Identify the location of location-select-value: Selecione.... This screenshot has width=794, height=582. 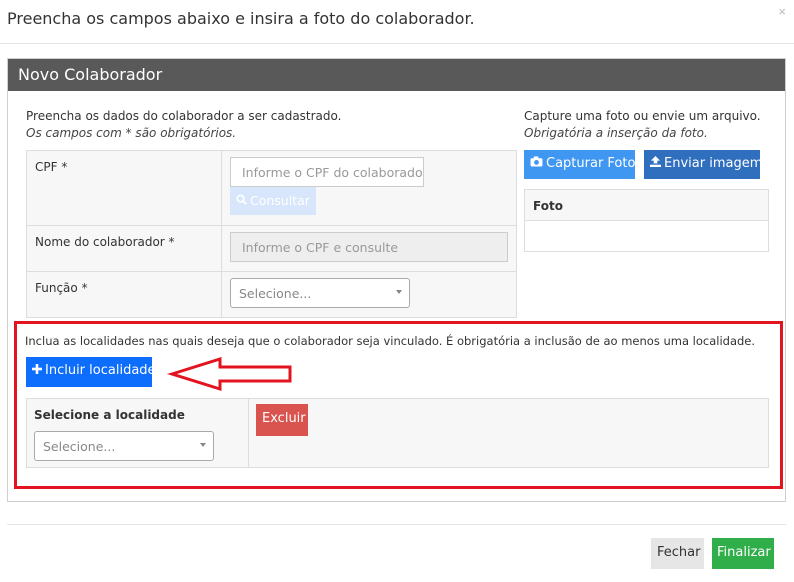
(79, 446).